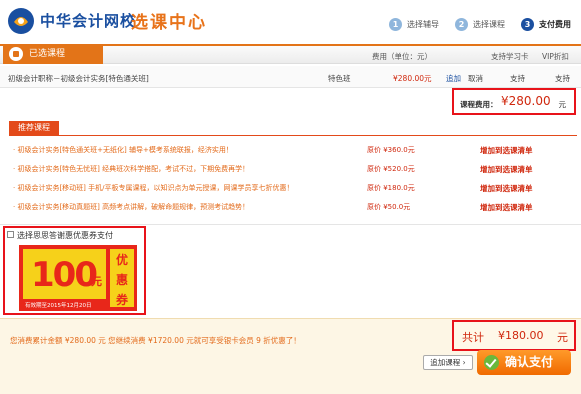 The image size is (581, 394). Describe the element at coordinates (527, 24) in the screenshot. I see `step-number: 3` at that location.